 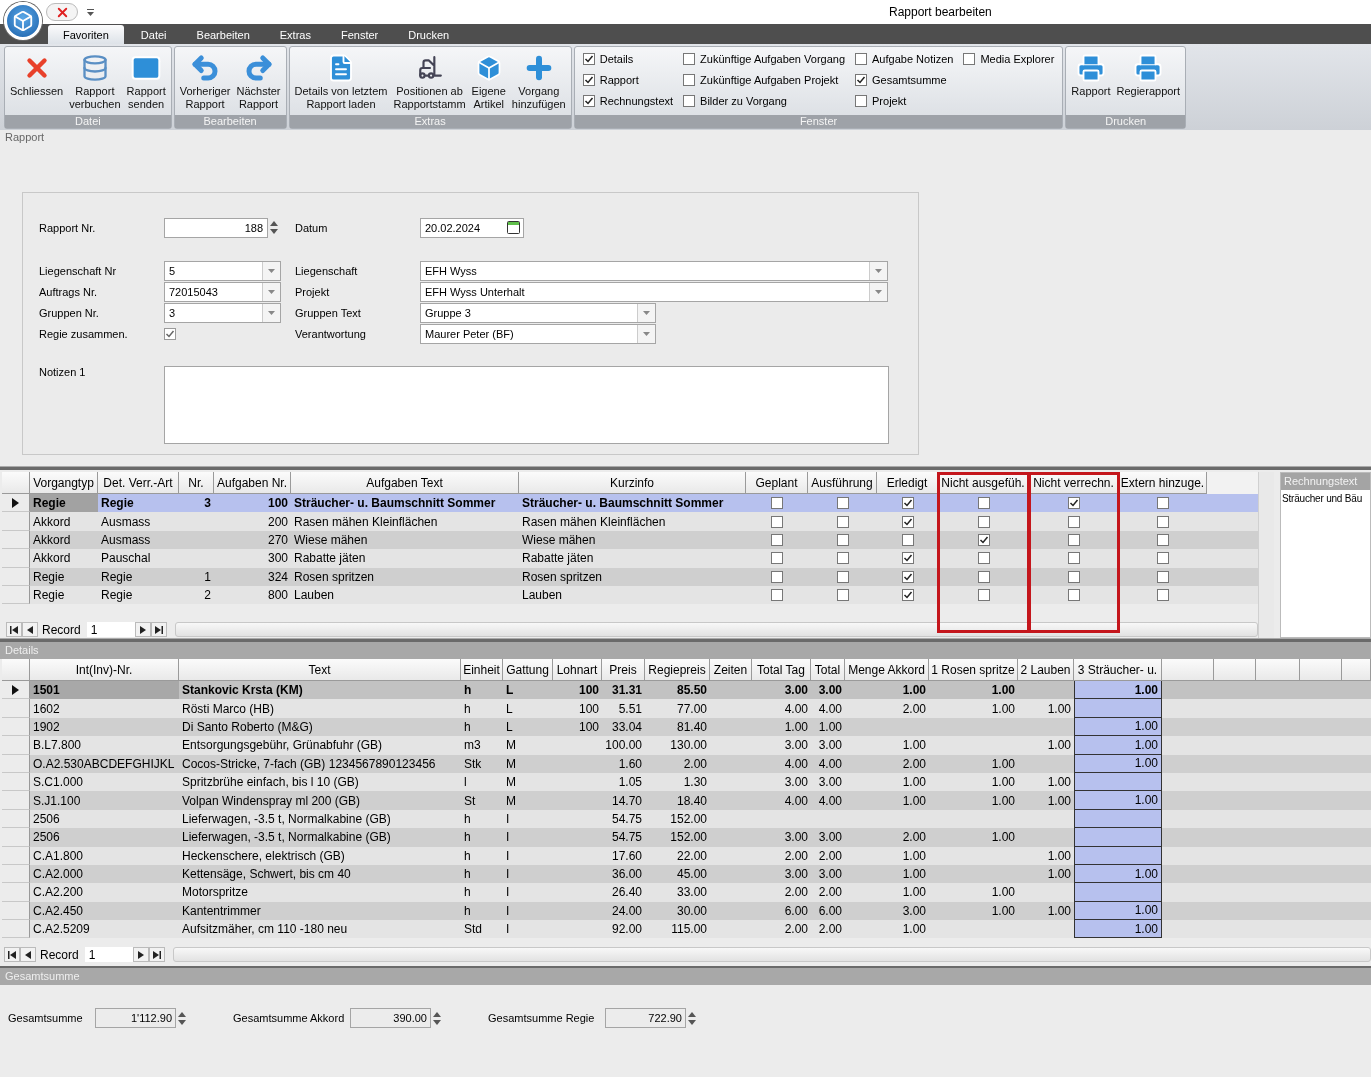 I want to click on number-field: 390.00, so click(x=390, y=1018).